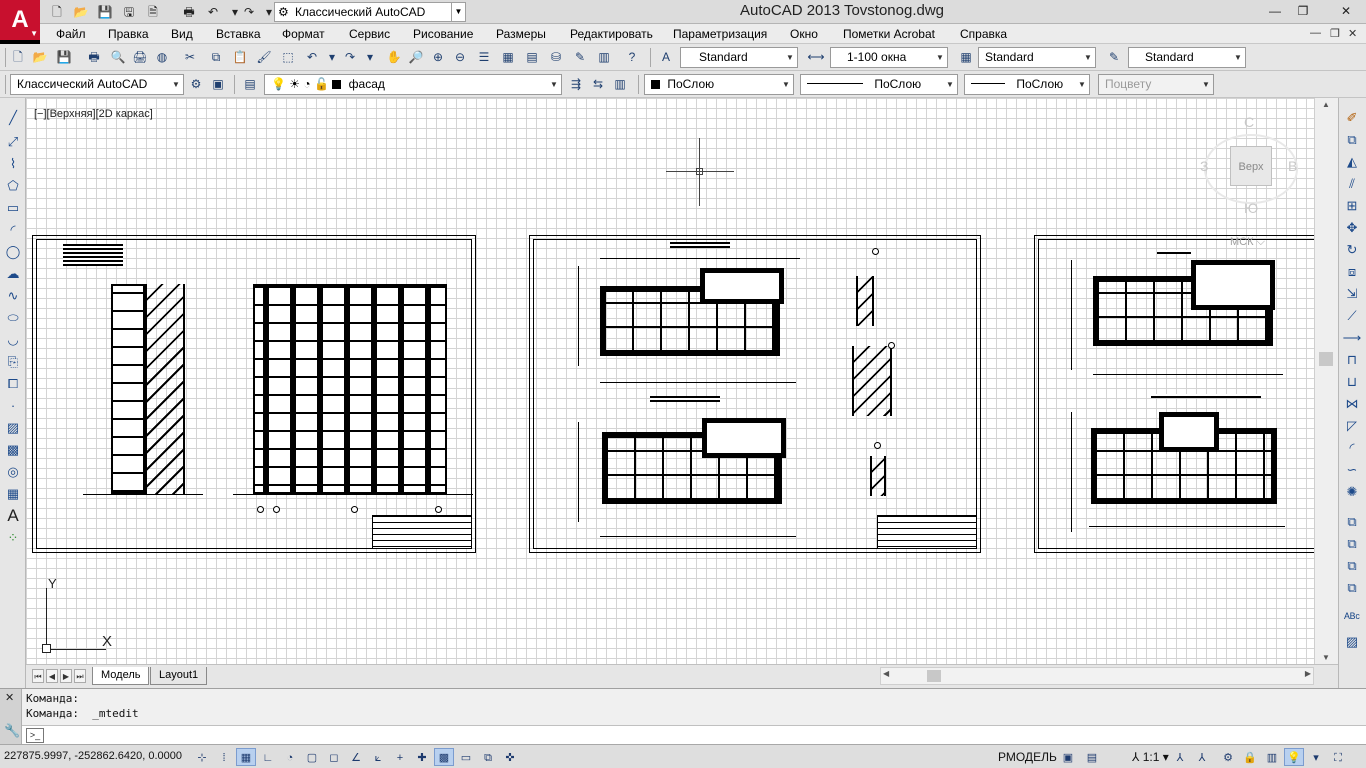  What do you see at coordinates (1272, 757) in the screenshot?
I see `hardware-acceleration-icon: ▥` at bounding box center [1272, 757].